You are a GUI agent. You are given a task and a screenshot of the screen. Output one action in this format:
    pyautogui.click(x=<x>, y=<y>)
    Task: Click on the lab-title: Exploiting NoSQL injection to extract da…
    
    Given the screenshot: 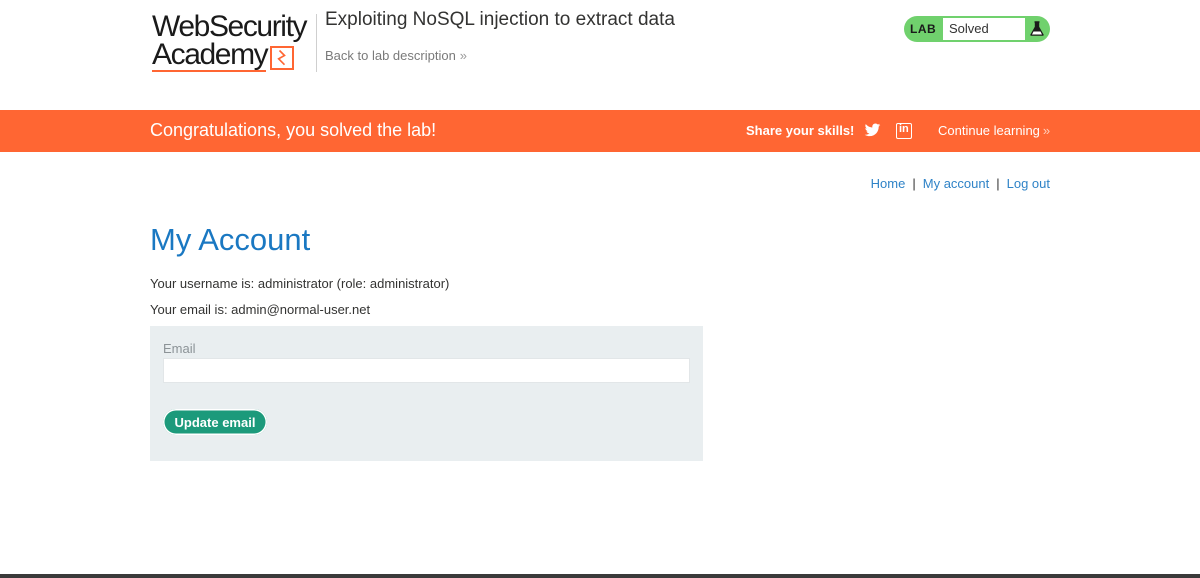 What is the action you would take?
    pyautogui.click(x=500, y=19)
    